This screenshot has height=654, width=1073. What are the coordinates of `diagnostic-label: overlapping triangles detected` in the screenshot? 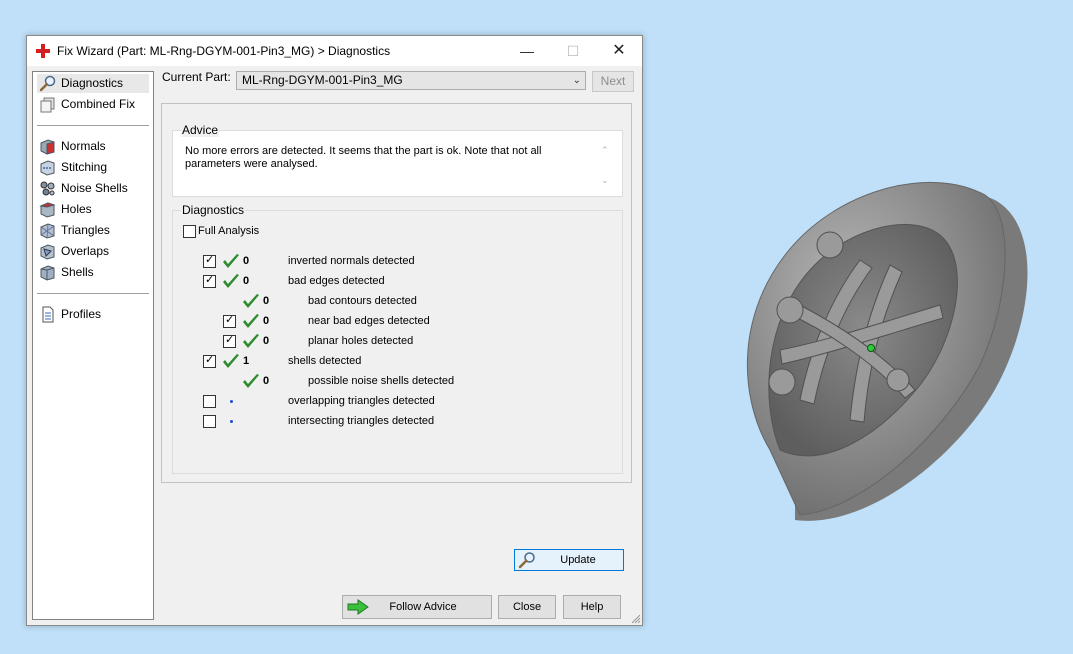 It's located at (361, 401).